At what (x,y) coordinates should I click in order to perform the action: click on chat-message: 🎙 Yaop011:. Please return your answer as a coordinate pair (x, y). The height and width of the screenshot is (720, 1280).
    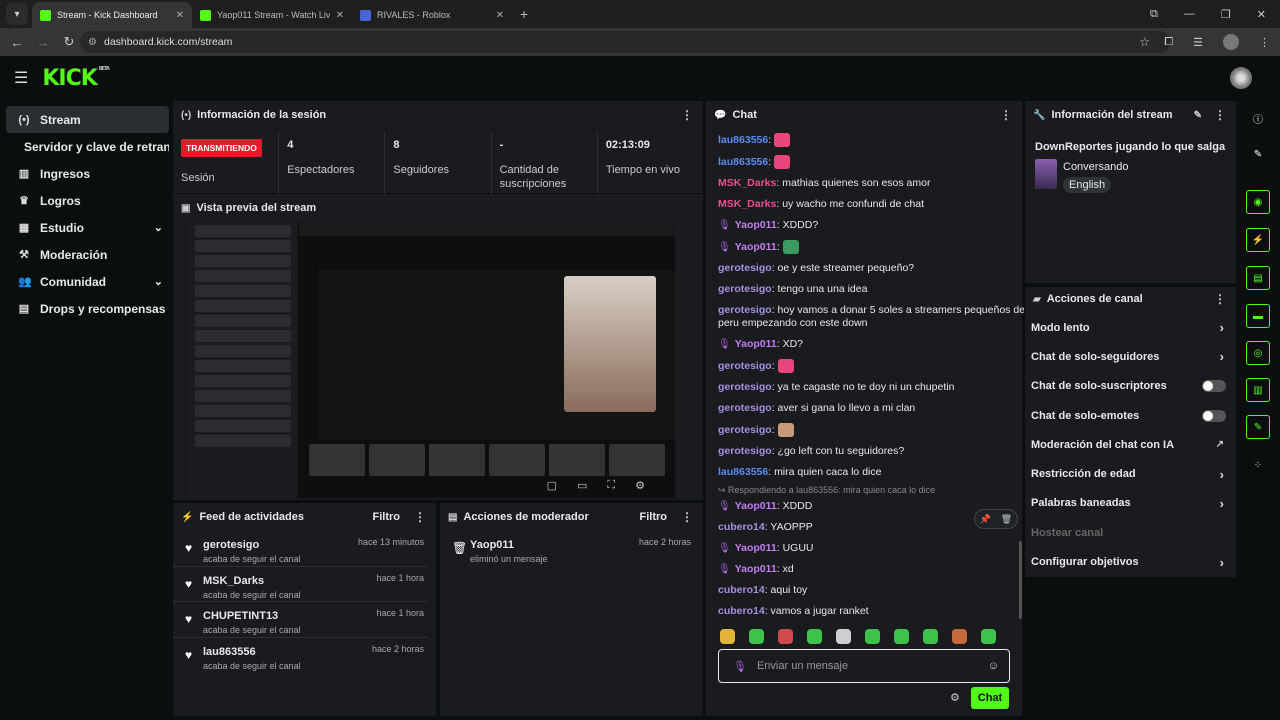
    Looking at the image, I should click on (871, 247).